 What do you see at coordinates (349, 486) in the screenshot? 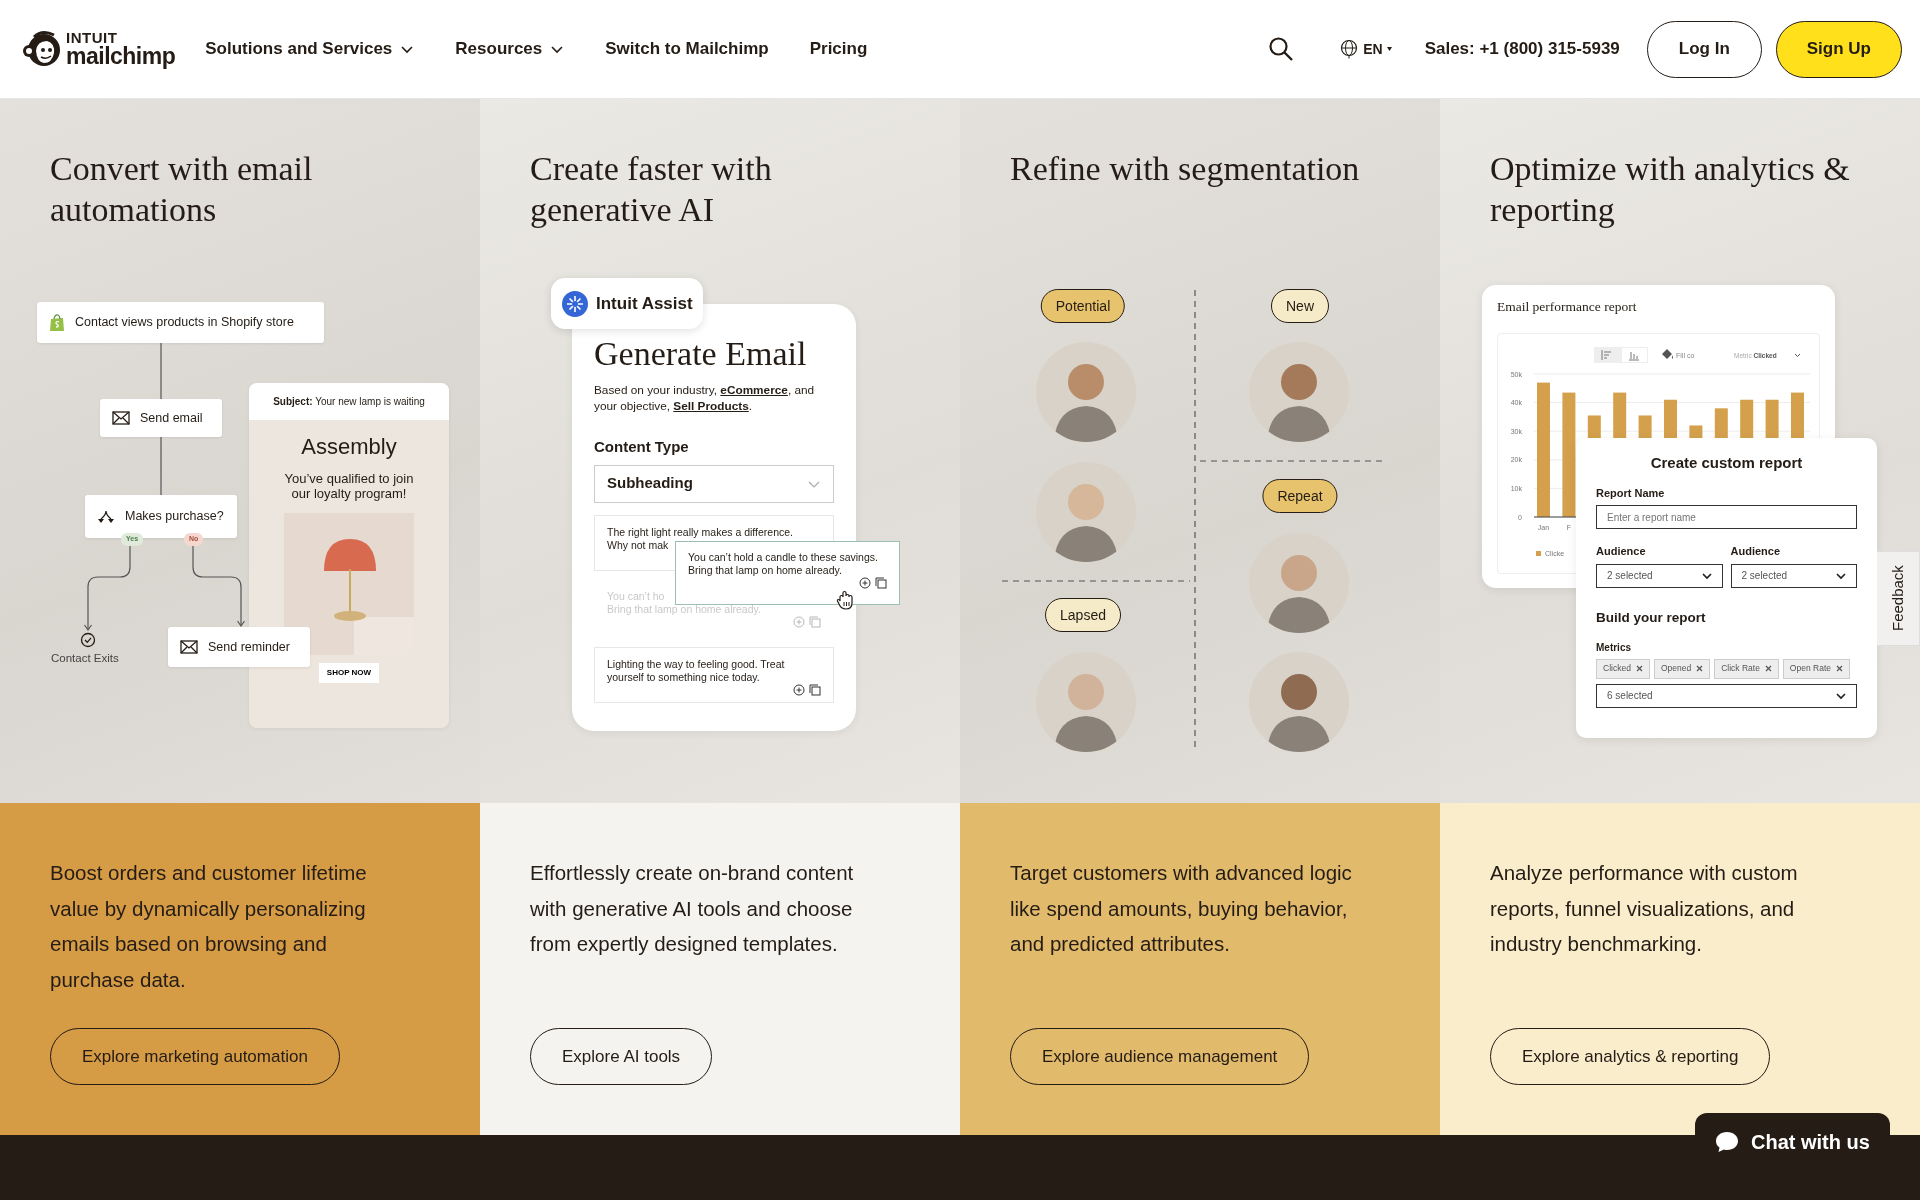
I see `email-message: You’ve qualified to join our loyalty program!` at bounding box center [349, 486].